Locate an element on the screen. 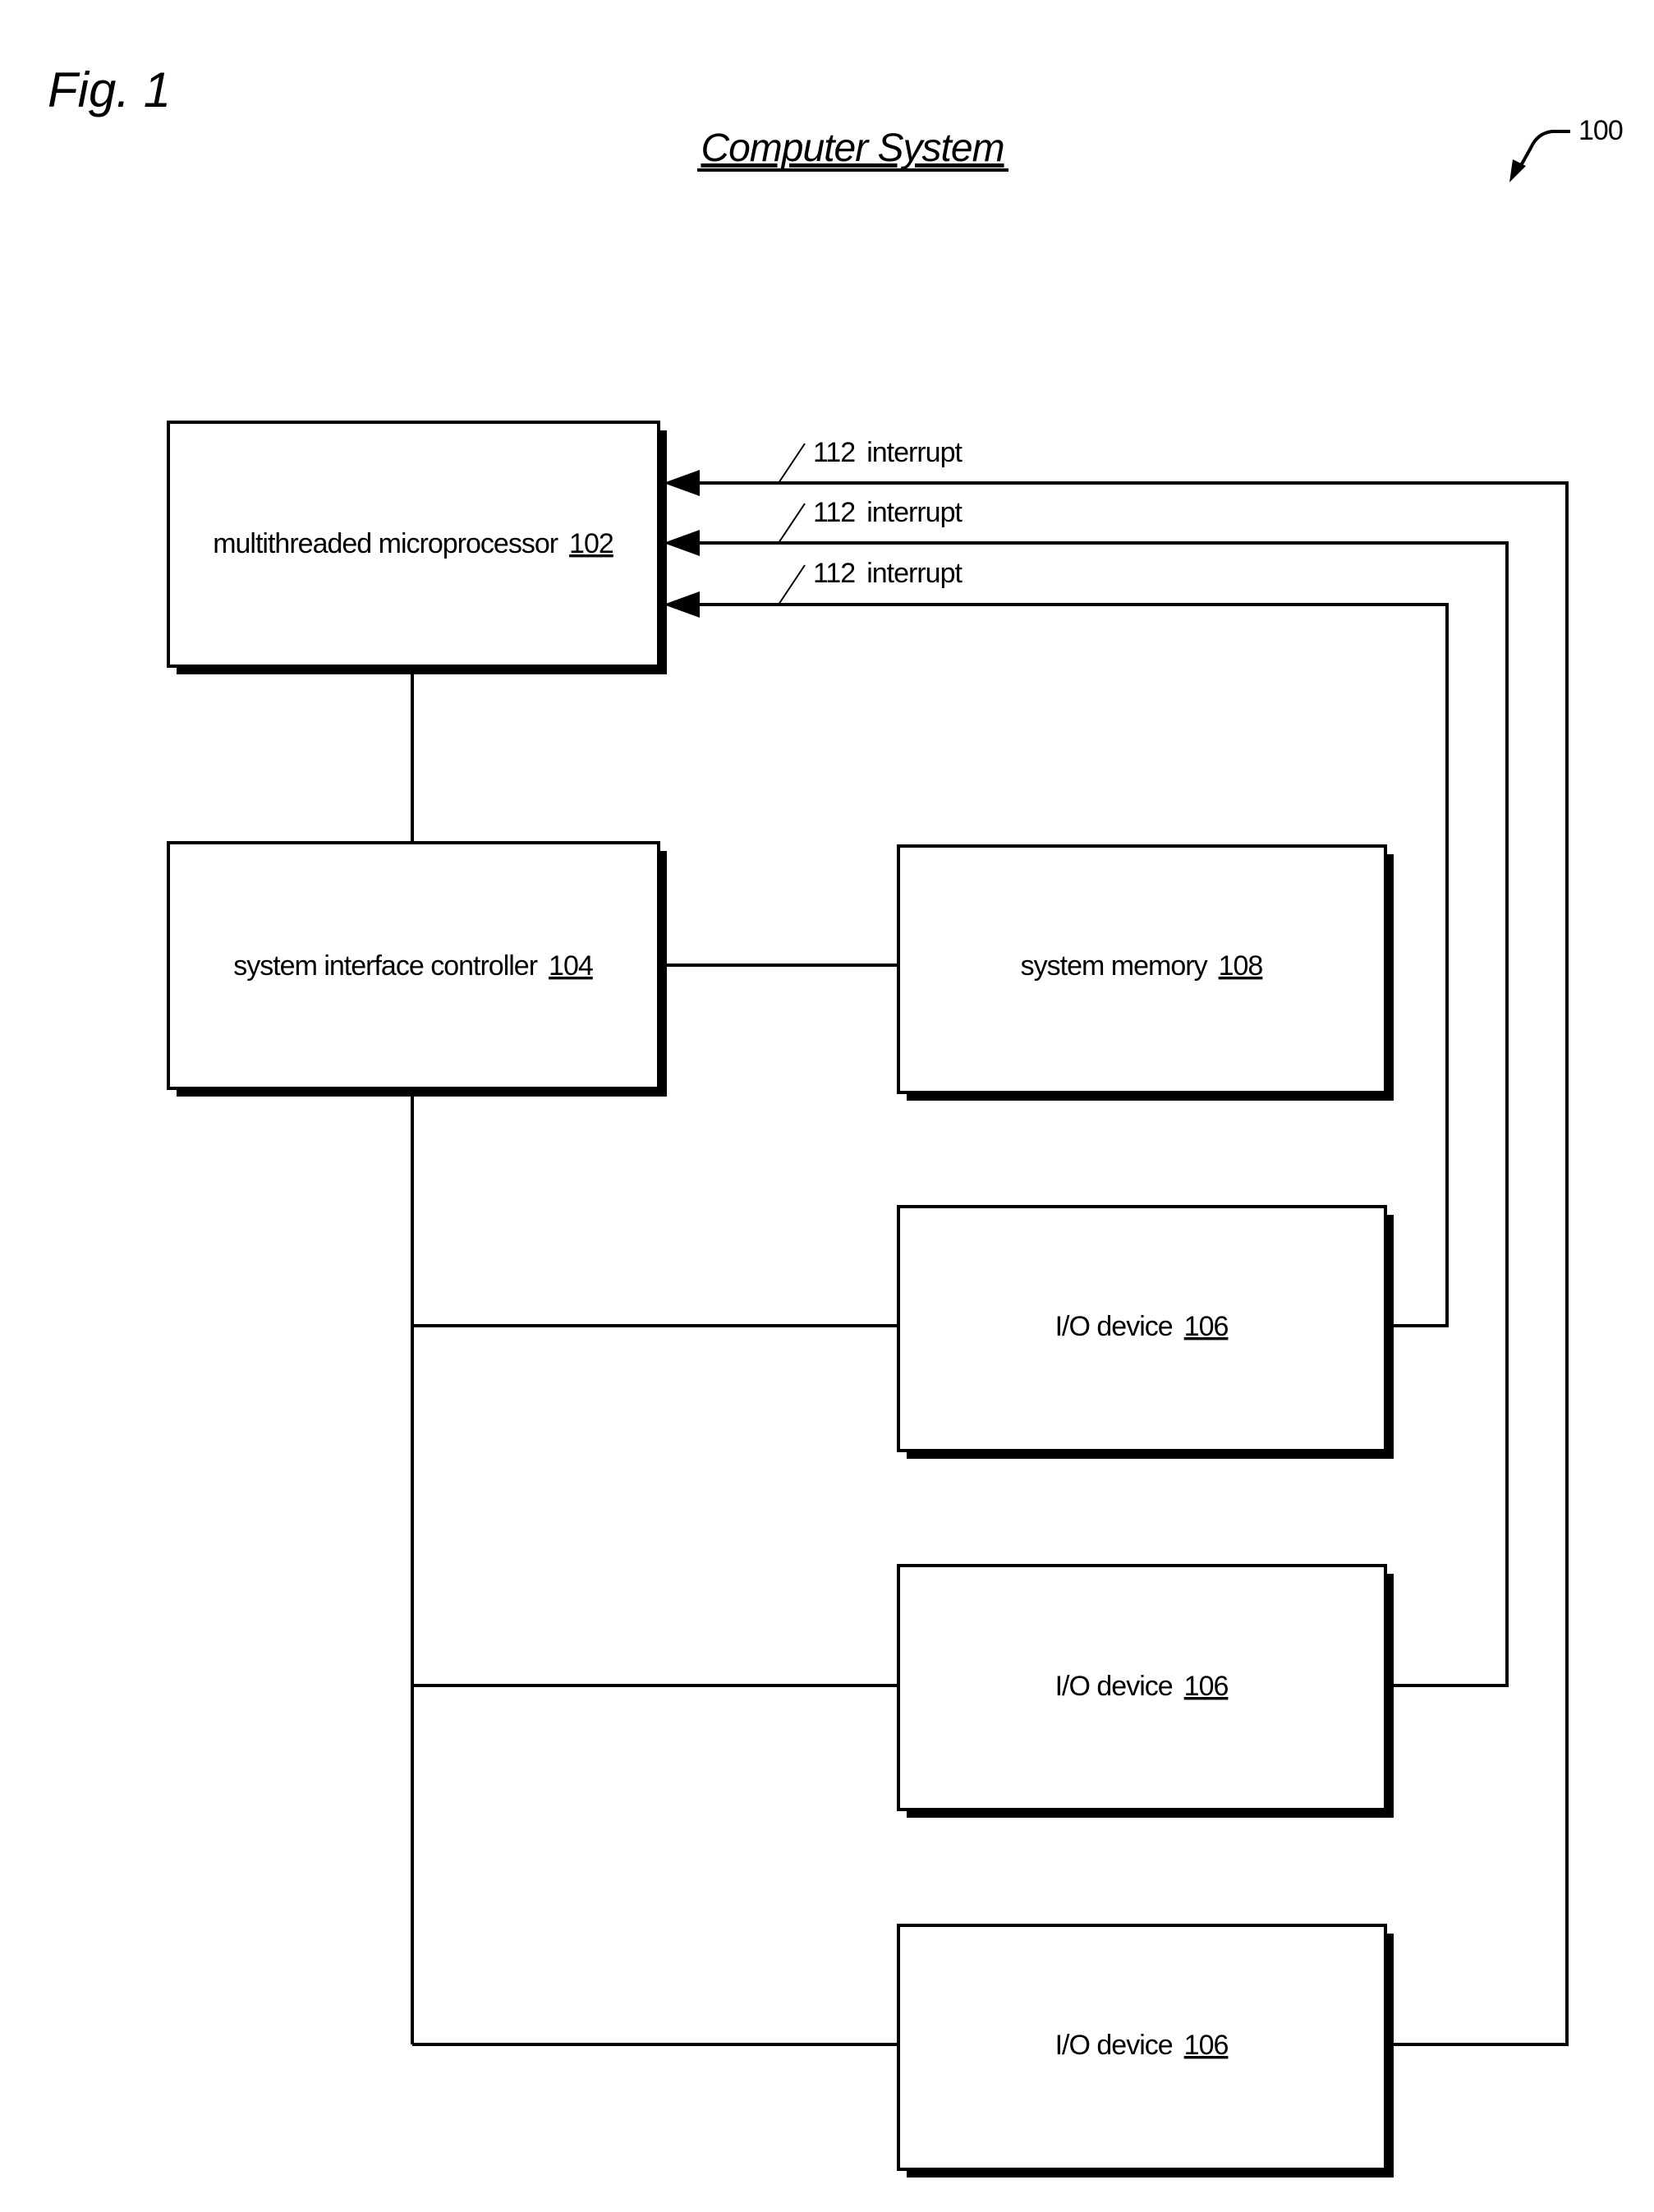 The width and height of the screenshot is (1654, 2212). interrupt-label-3: 112 interrupt is located at coordinates (871, 581).